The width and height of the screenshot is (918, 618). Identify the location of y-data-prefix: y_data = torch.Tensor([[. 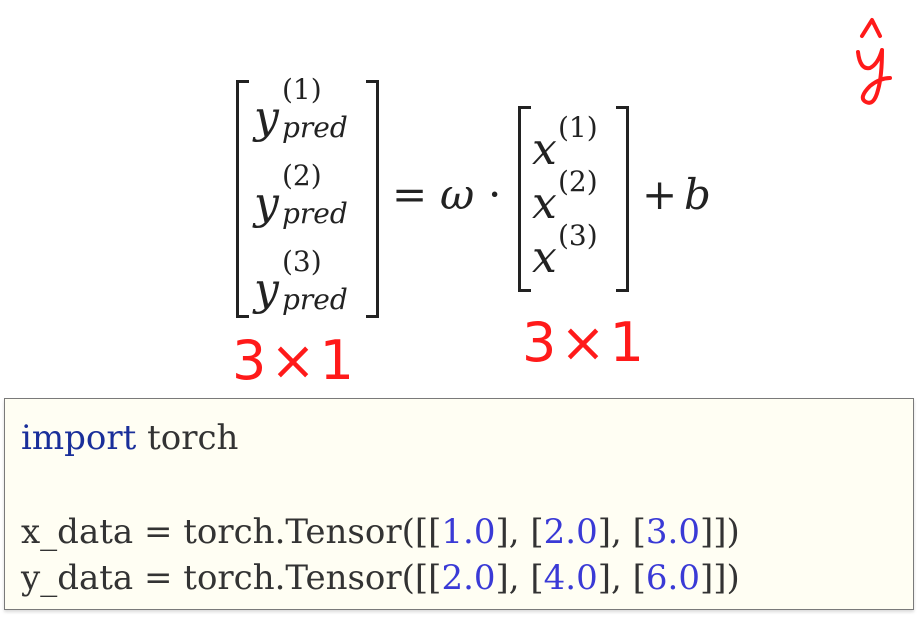
(231, 578).